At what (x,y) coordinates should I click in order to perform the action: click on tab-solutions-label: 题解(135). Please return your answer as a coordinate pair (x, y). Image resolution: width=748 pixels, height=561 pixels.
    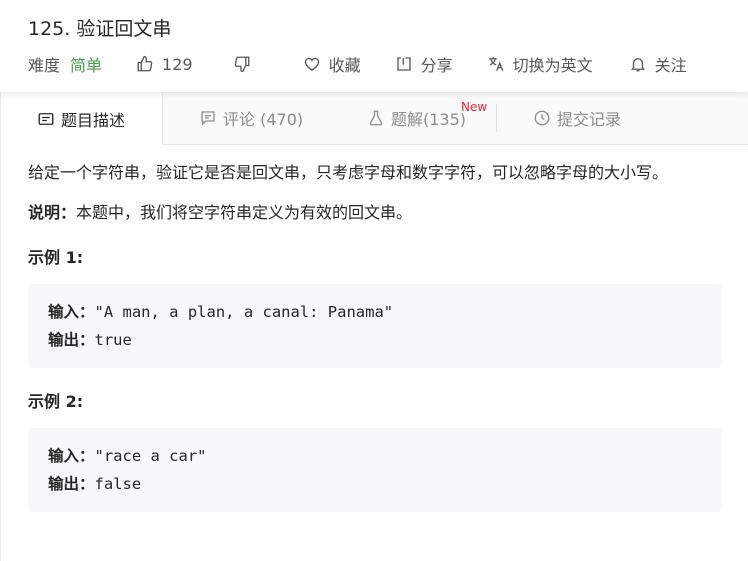
    Looking at the image, I should click on (429, 119).